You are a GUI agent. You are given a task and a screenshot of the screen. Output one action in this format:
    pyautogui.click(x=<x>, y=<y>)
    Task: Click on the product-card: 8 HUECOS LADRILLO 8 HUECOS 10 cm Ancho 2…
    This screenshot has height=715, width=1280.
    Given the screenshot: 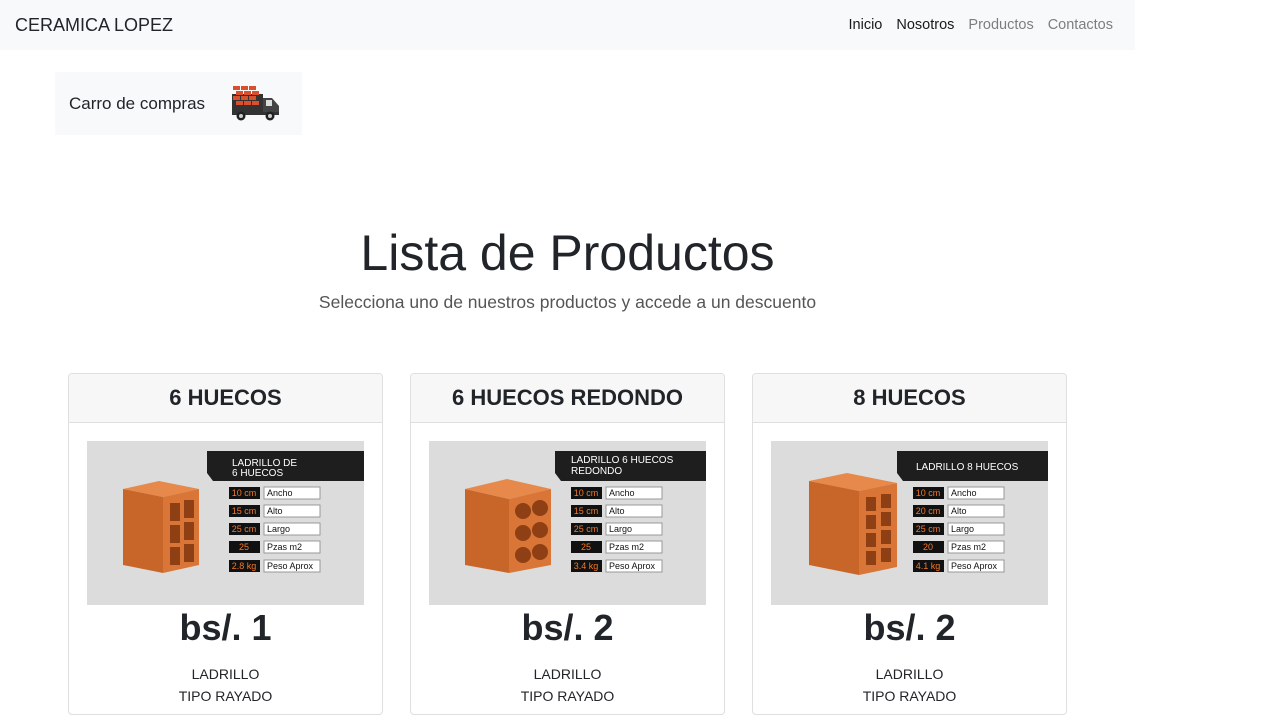 What is the action you would take?
    pyautogui.click(x=909, y=544)
    